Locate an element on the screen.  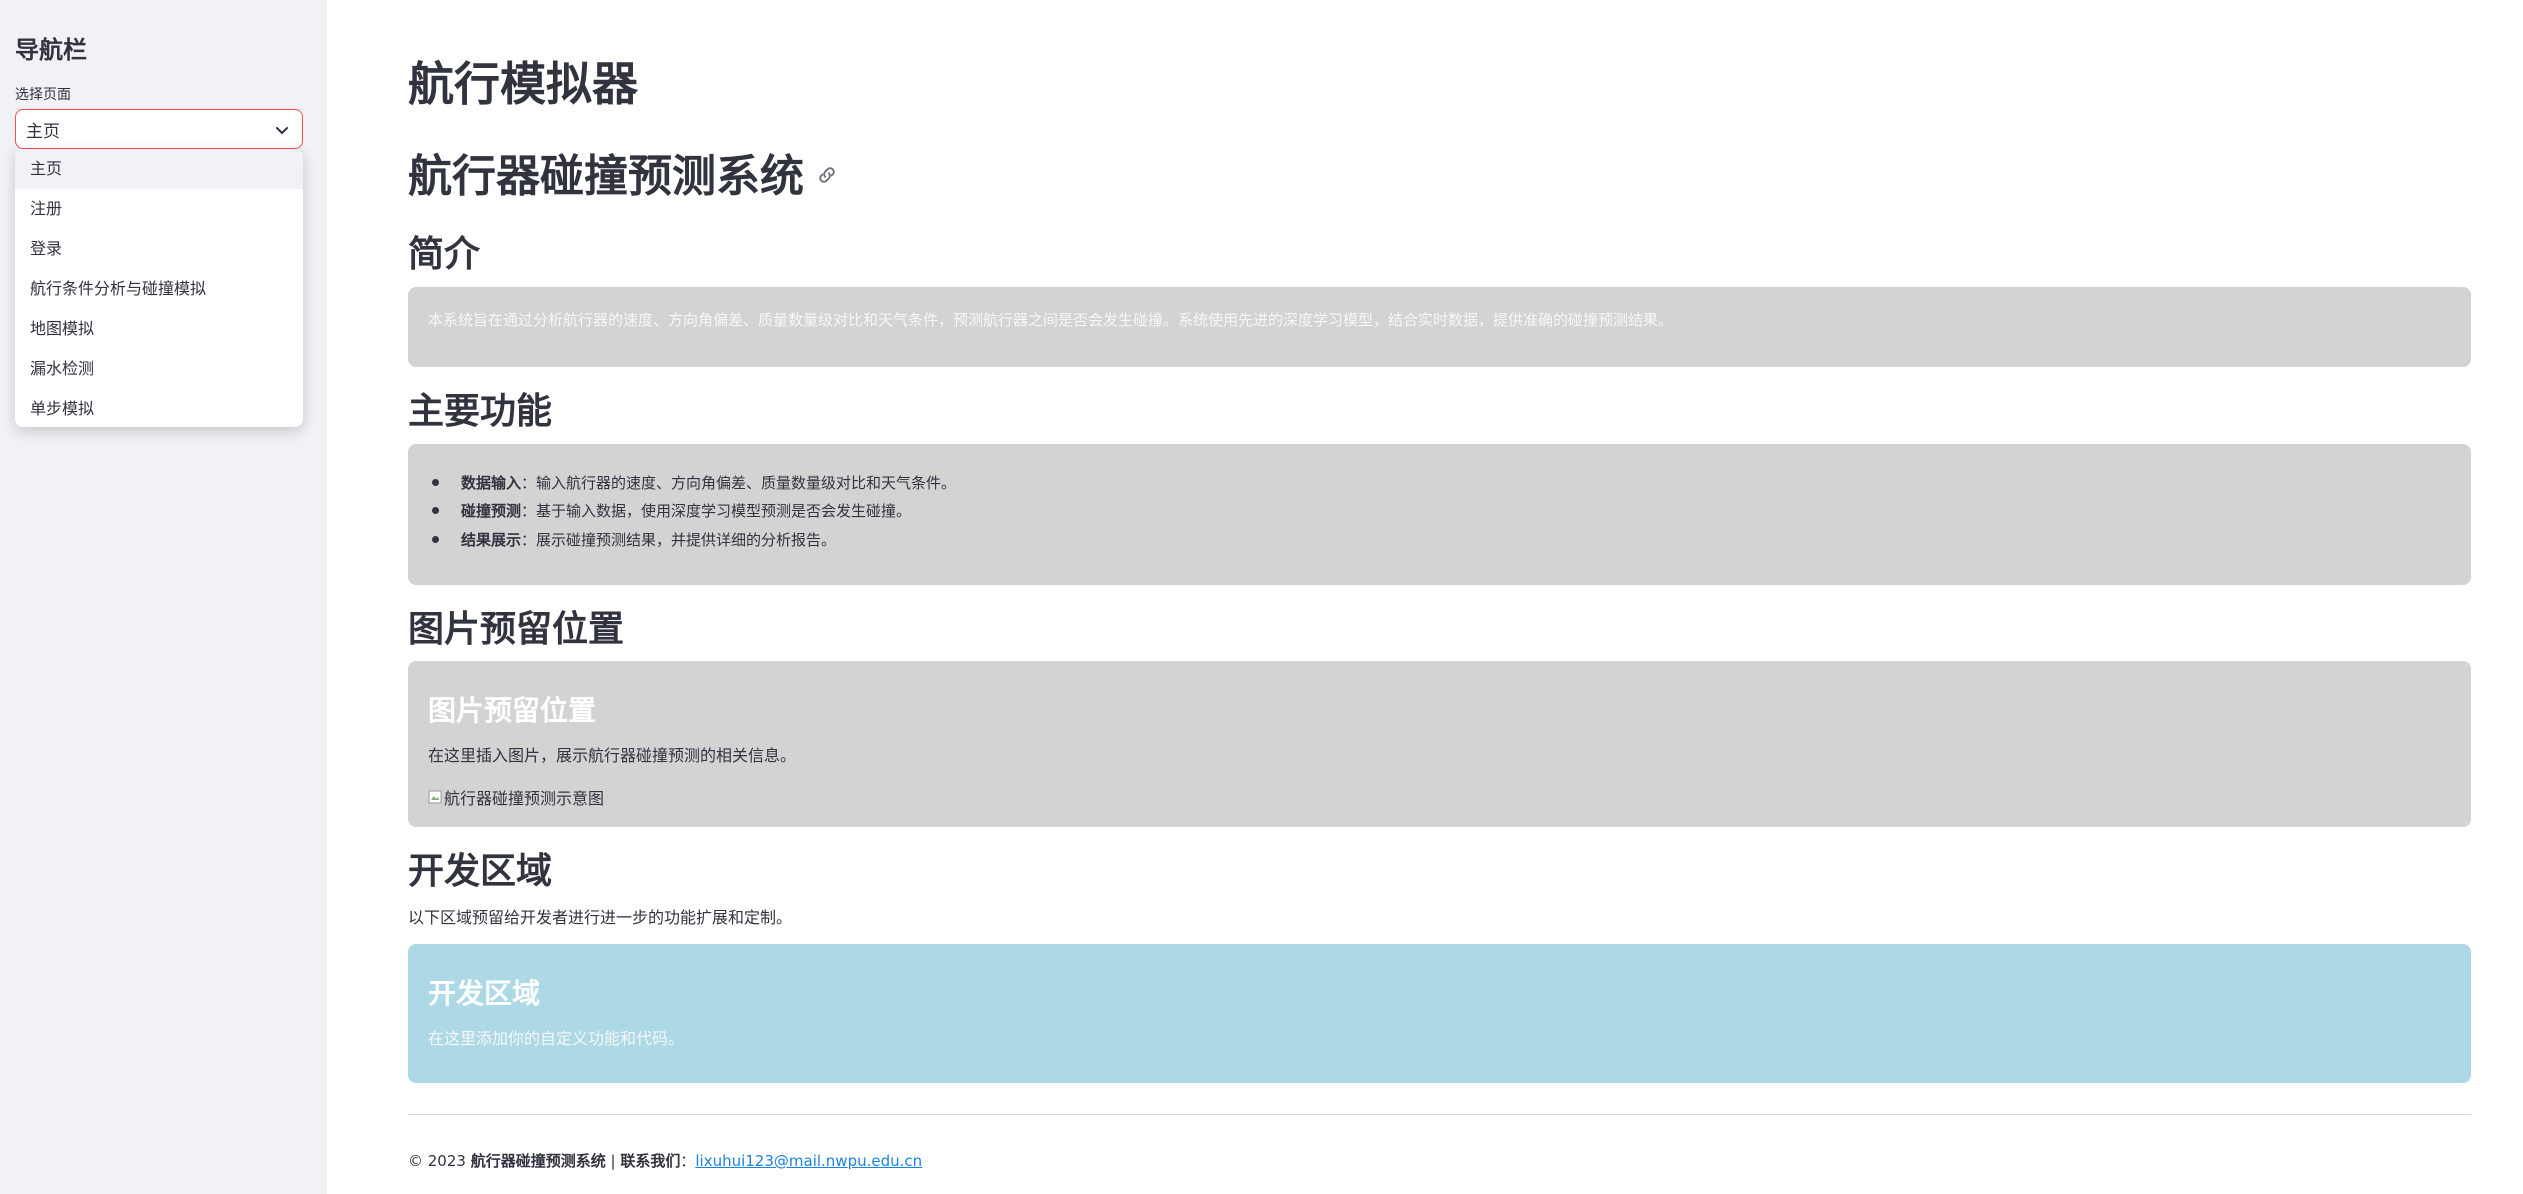
image-panel-text: 在这里插入图片，展示航行器碰撞预测的相关信息。 is located at coordinates (612, 755).